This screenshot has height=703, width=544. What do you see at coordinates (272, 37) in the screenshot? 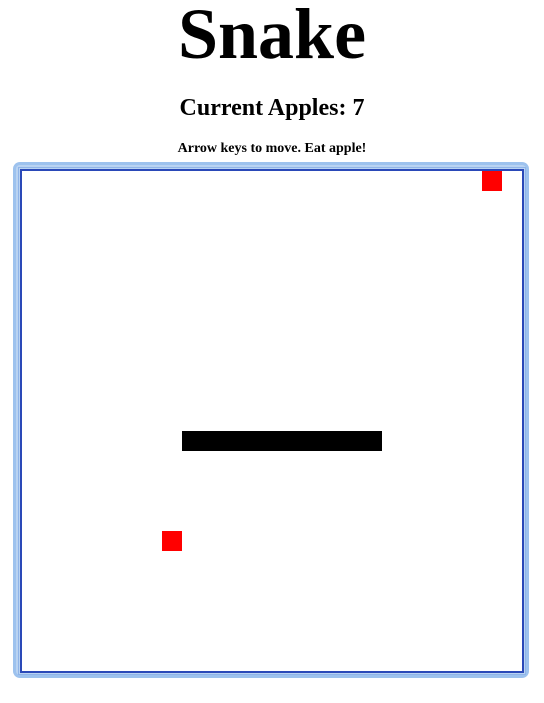
I see `page-title: Snake` at bounding box center [272, 37].